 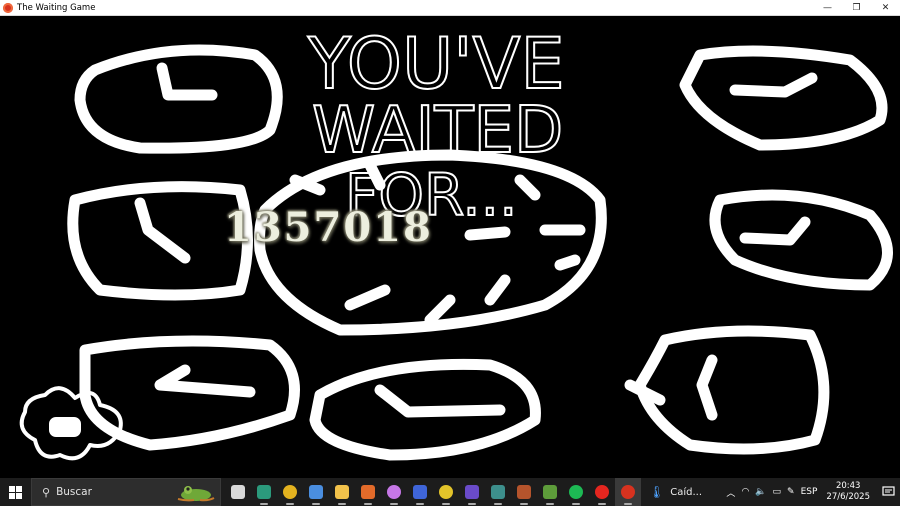 What do you see at coordinates (328, 227) in the screenshot?
I see `wait-counter: 1357018` at bounding box center [328, 227].